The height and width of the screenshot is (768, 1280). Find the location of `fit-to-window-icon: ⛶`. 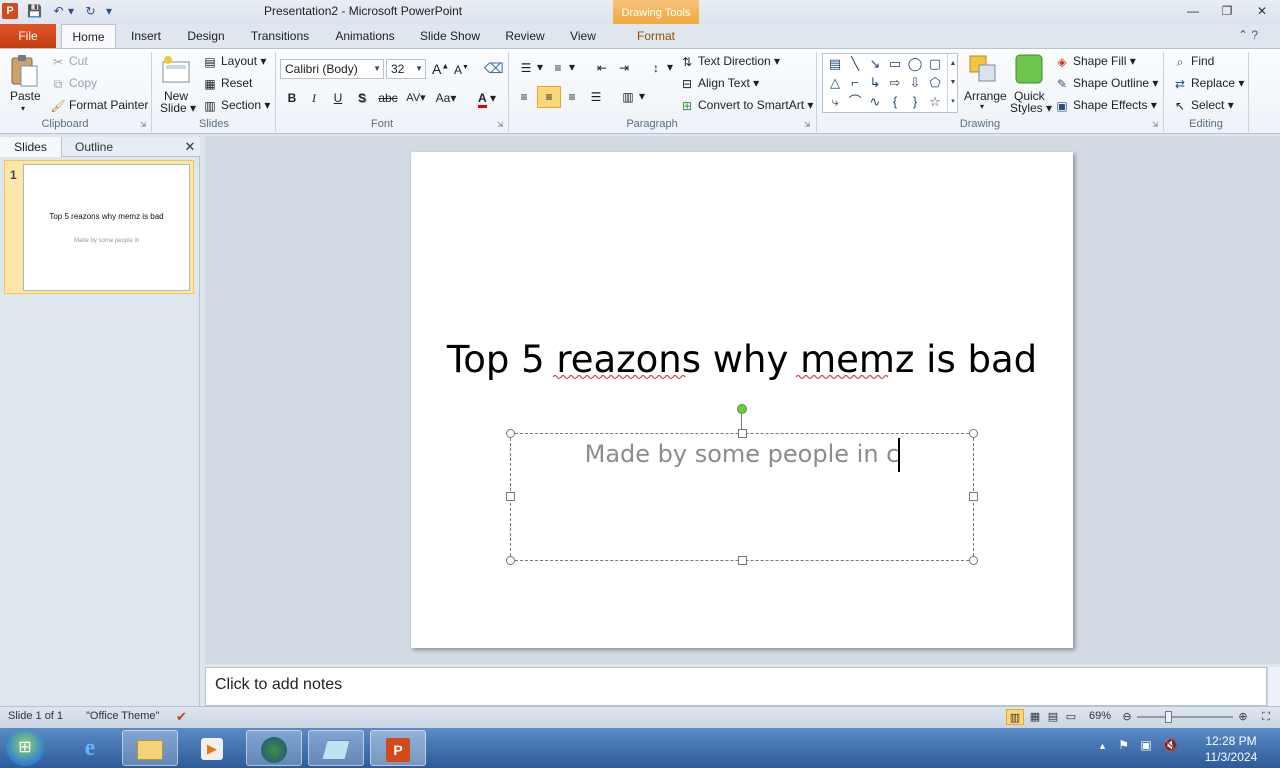

fit-to-window-icon: ⛶ is located at coordinates (1266, 717).